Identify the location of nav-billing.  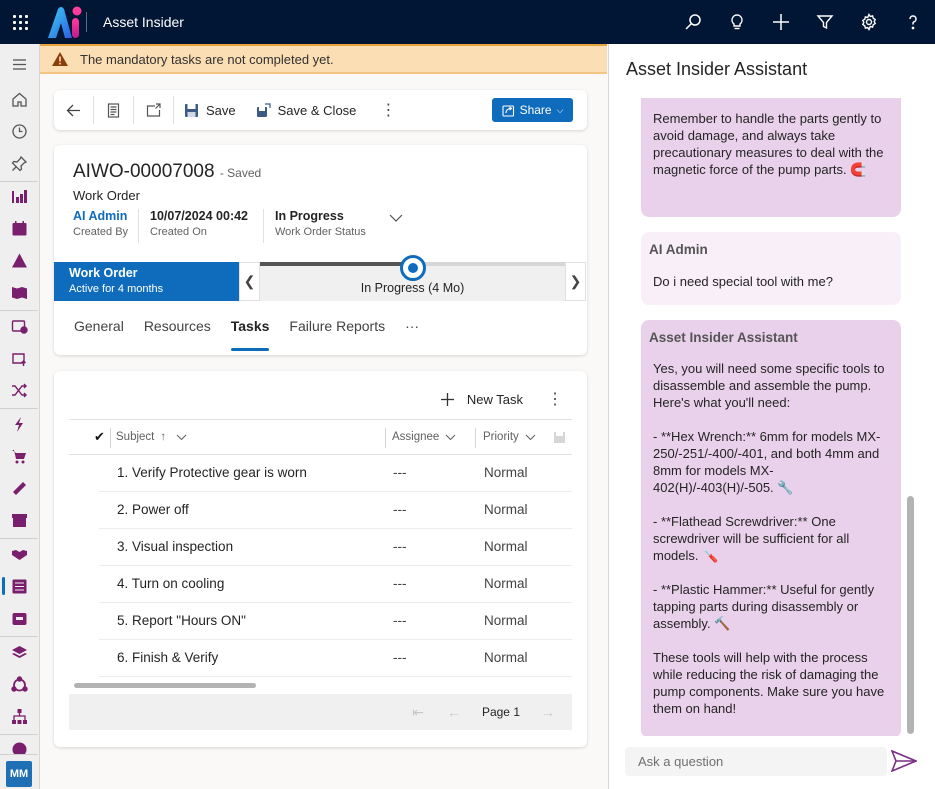
(19, 326).